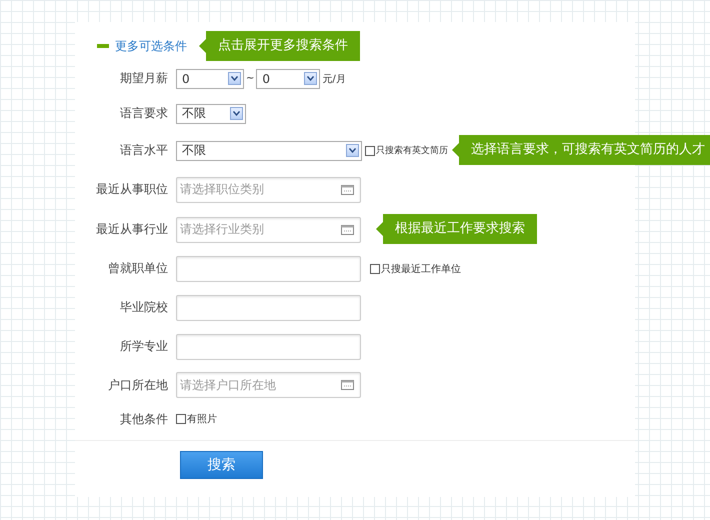 The height and width of the screenshot is (520, 710). Describe the element at coordinates (143, 113) in the screenshot. I see `field-label: 语言要求` at that location.